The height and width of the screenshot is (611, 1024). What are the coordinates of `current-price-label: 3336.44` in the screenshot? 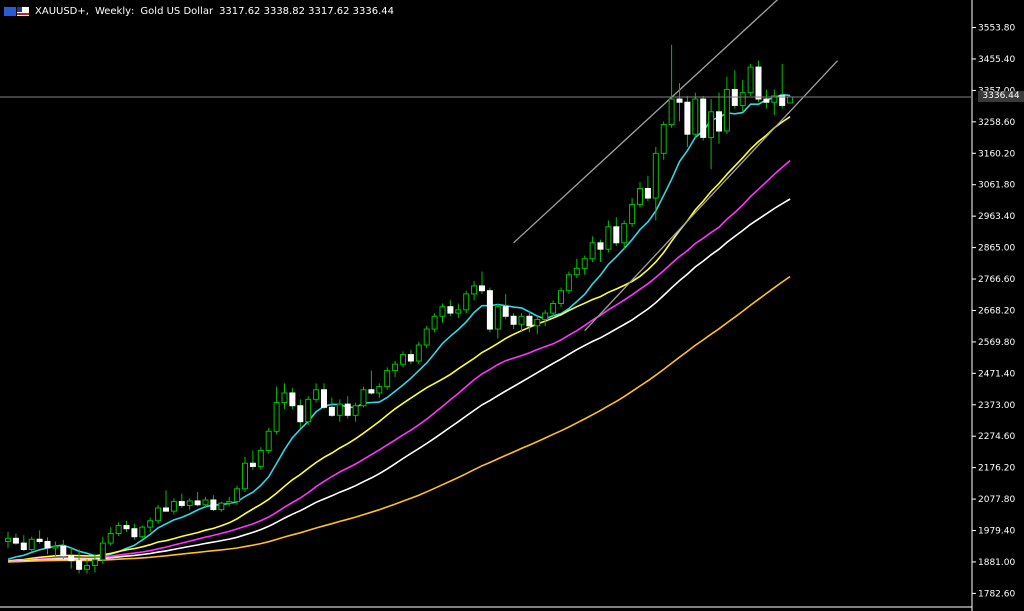 It's located at (1001, 97).